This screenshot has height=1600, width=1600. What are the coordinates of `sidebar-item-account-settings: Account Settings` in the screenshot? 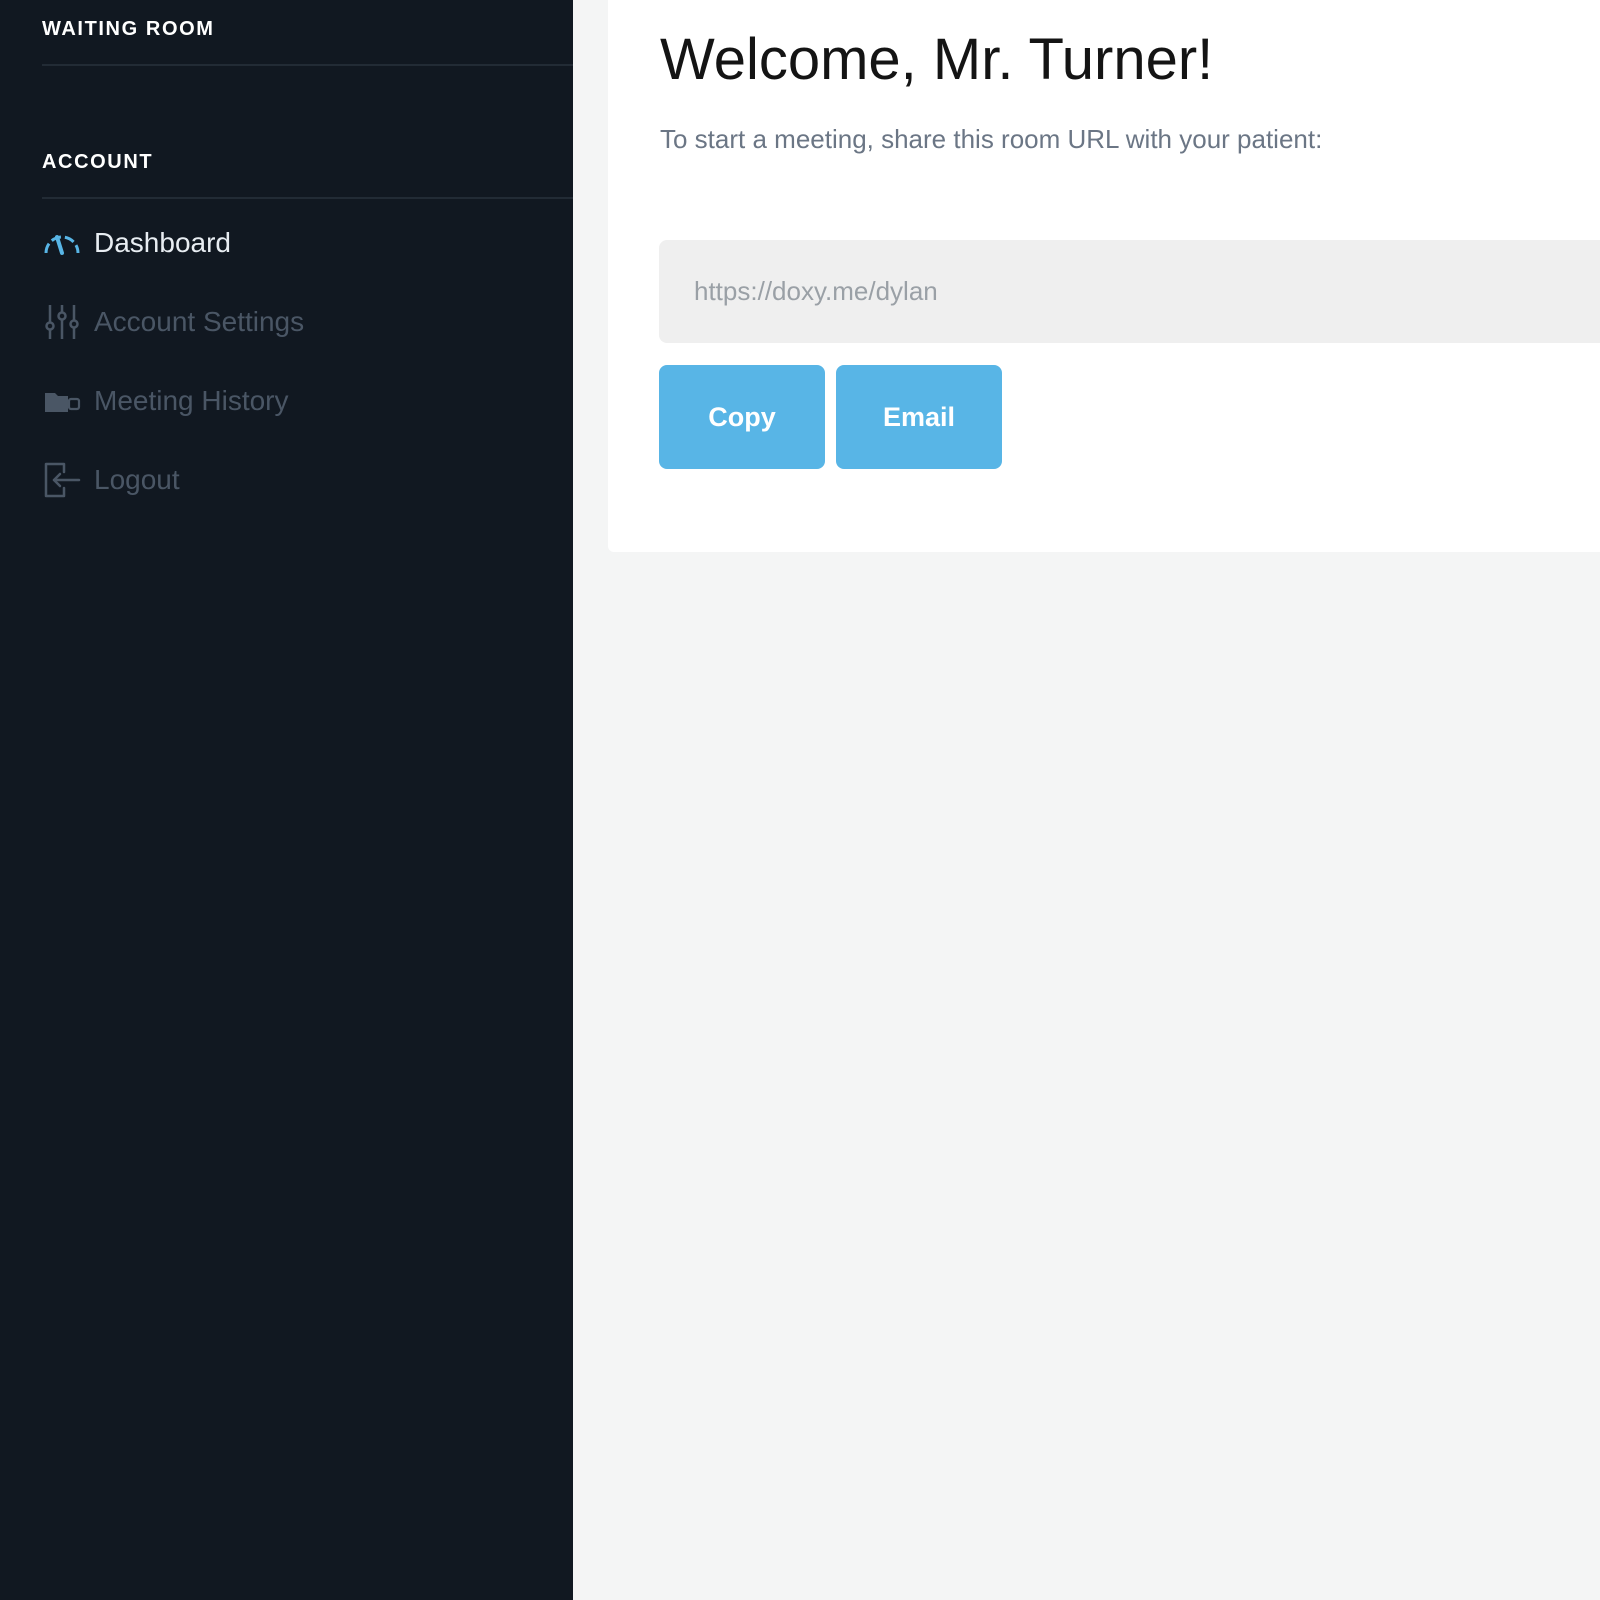 It's located at (307, 322).